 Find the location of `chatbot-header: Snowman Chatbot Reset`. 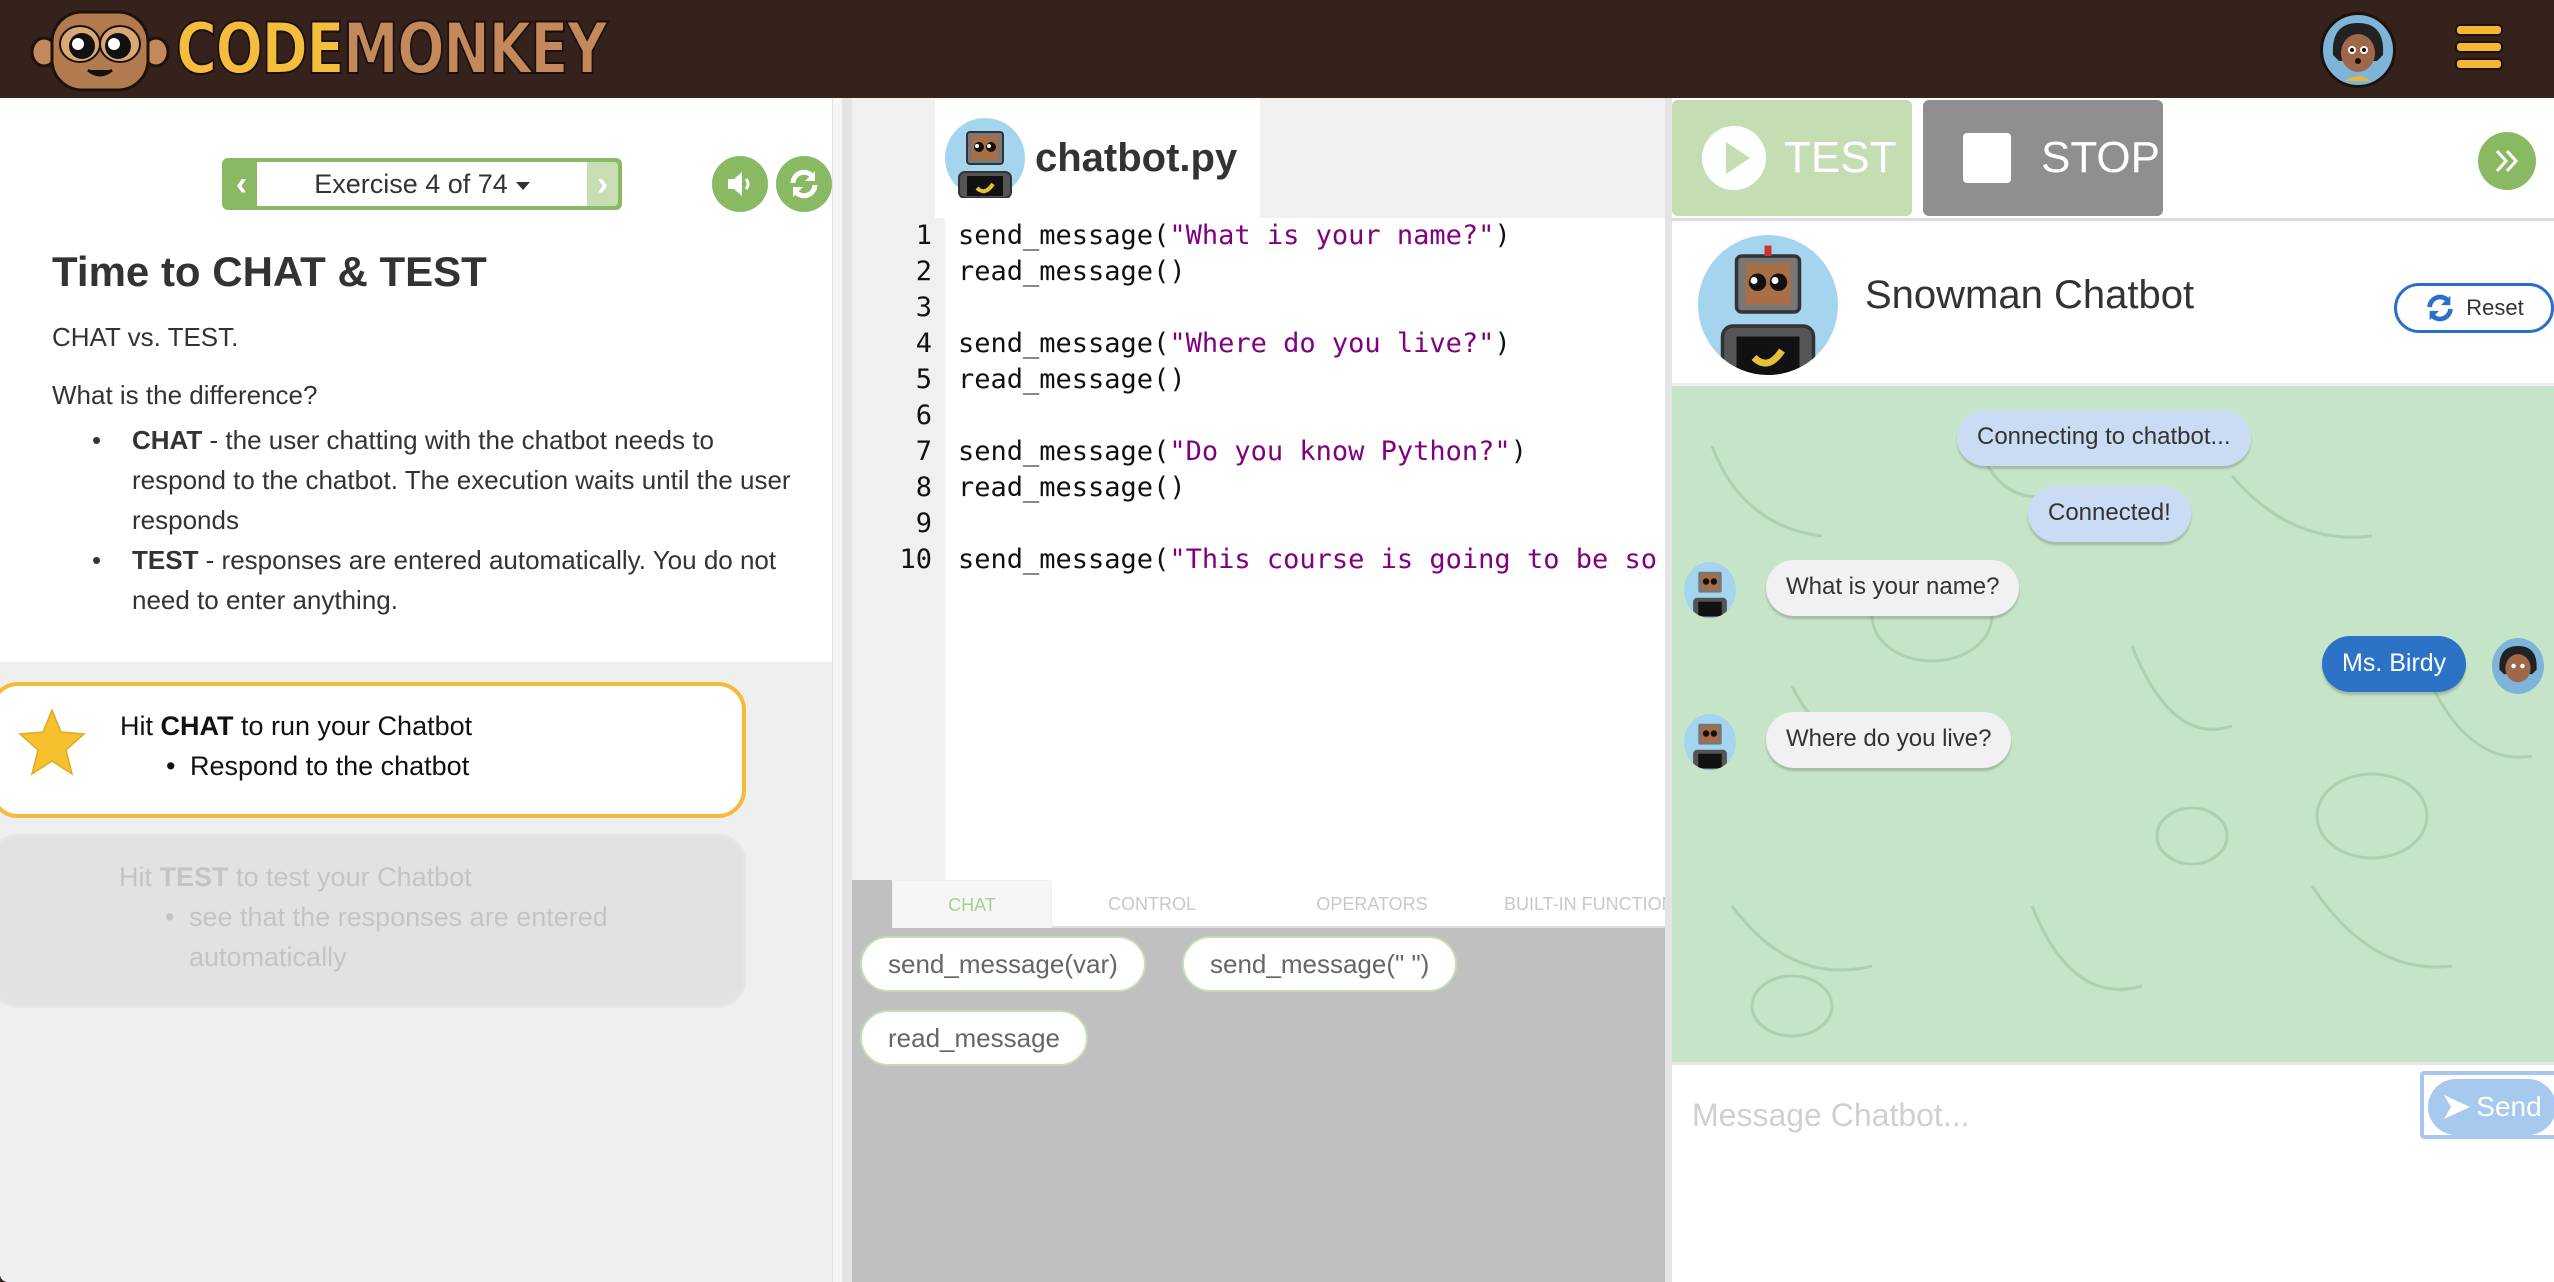

chatbot-header: Snowman Chatbot Reset is located at coordinates (2113, 302).